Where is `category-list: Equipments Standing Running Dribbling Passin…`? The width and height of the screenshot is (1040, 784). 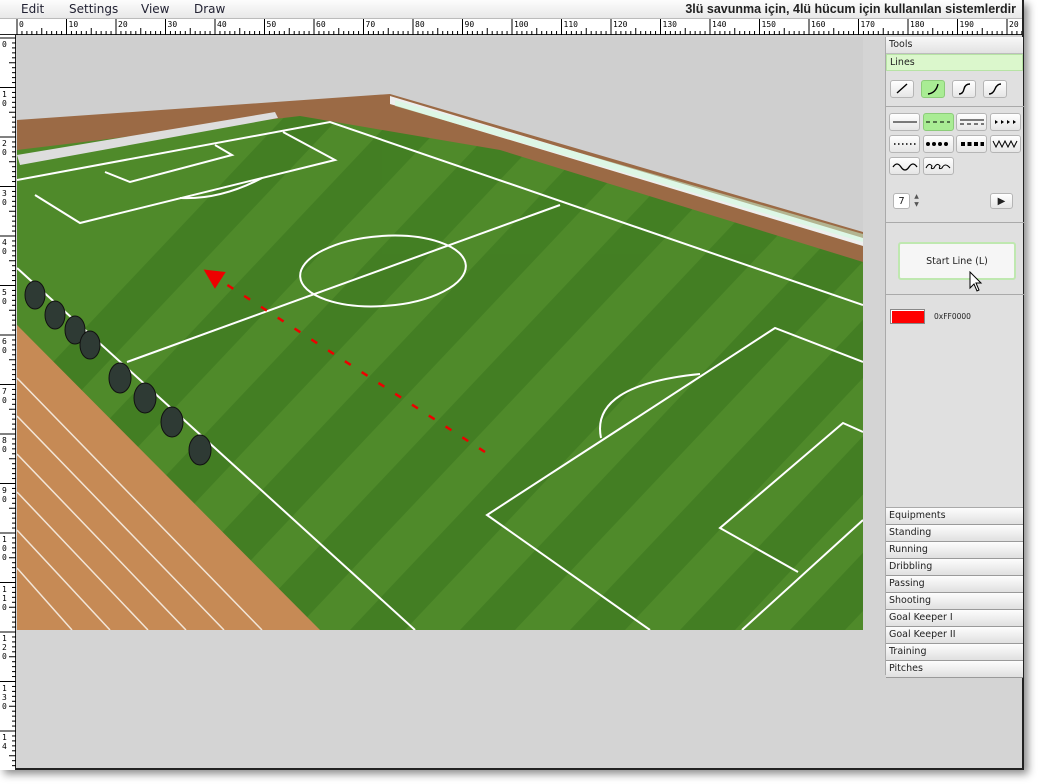
category-list: Equipments Standing Running Dribbling Passin… is located at coordinates (954, 592).